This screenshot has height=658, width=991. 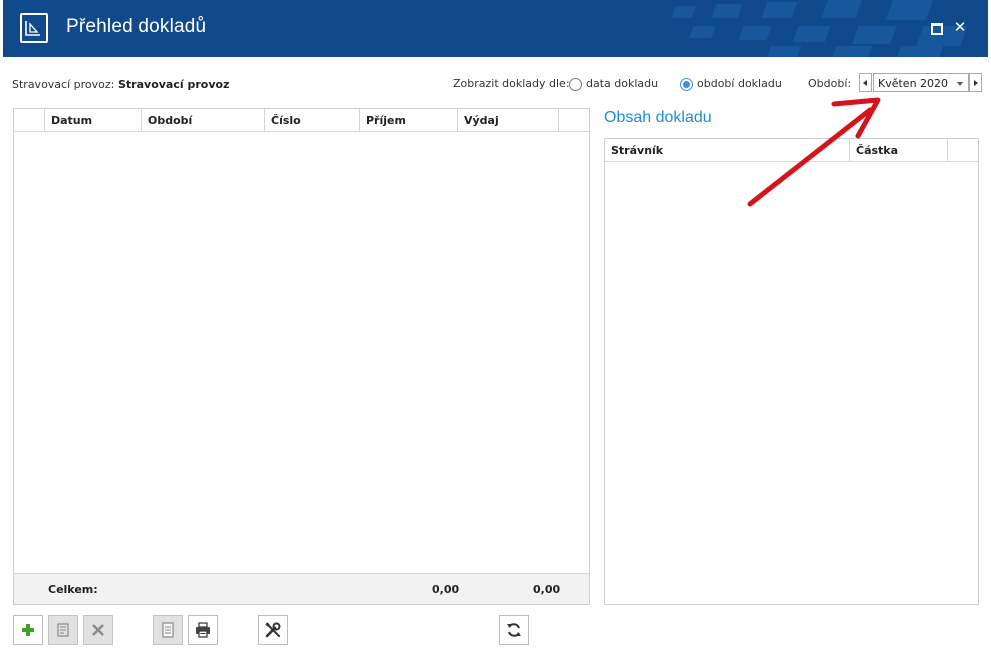 What do you see at coordinates (814, 152) in the screenshot?
I see `annotation-arrow` at bounding box center [814, 152].